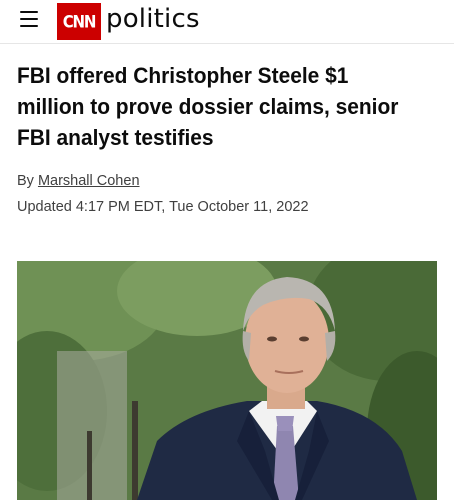 This screenshot has width=454, height=500. I want to click on author-link: Marshall Cohen, so click(89, 181).